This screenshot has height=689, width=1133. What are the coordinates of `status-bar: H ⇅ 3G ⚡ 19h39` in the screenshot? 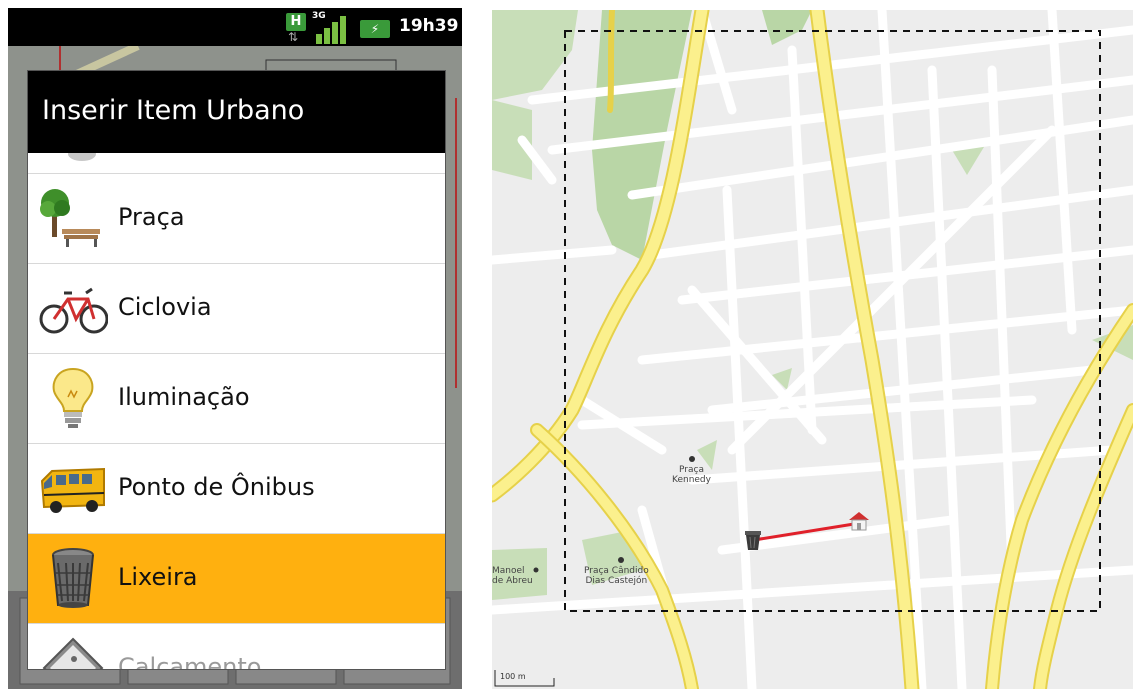 It's located at (235, 27).